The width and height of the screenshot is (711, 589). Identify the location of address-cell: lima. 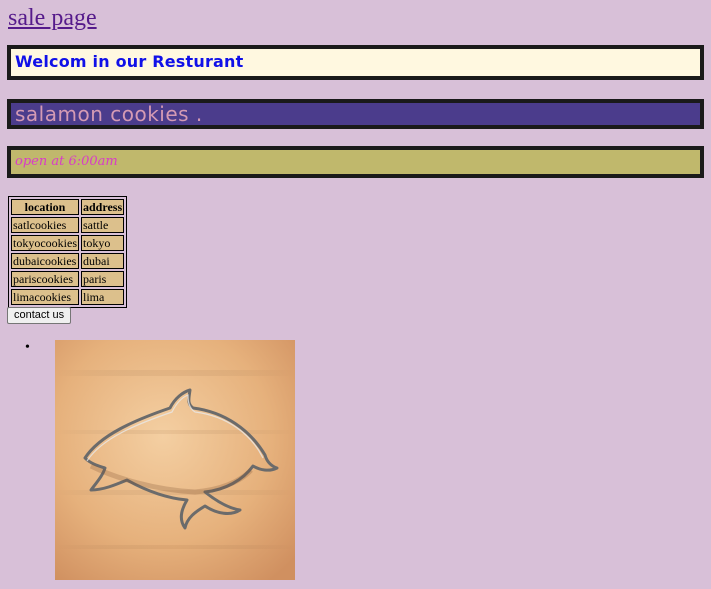
(103, 297).